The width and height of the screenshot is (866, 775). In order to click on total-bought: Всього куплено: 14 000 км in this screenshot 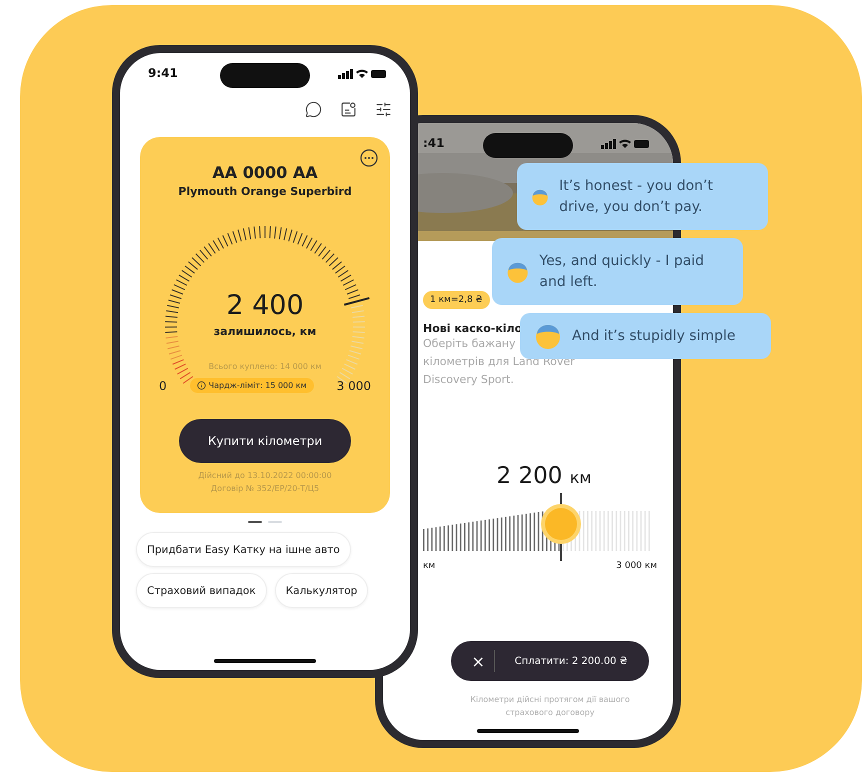, I will do `click(265, 366)`.